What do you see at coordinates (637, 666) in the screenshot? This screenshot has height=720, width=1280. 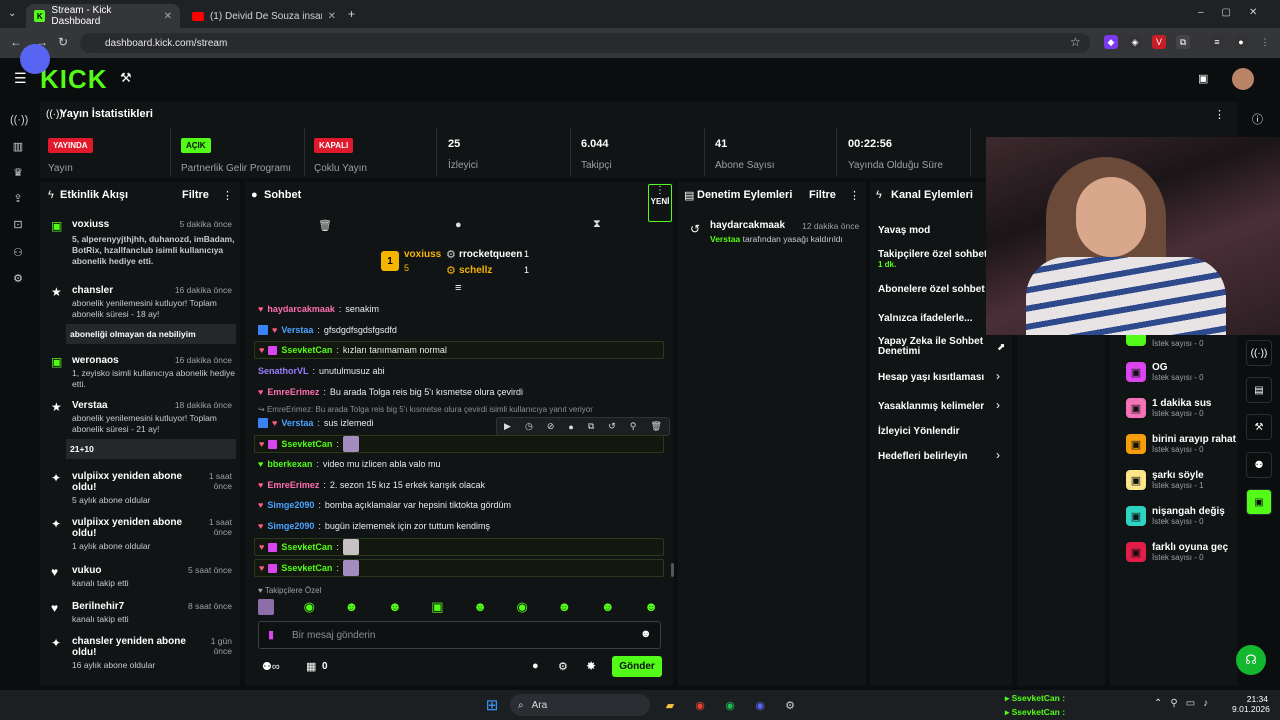 I see `send-button: Gönder` at bounding box center [637, 666].